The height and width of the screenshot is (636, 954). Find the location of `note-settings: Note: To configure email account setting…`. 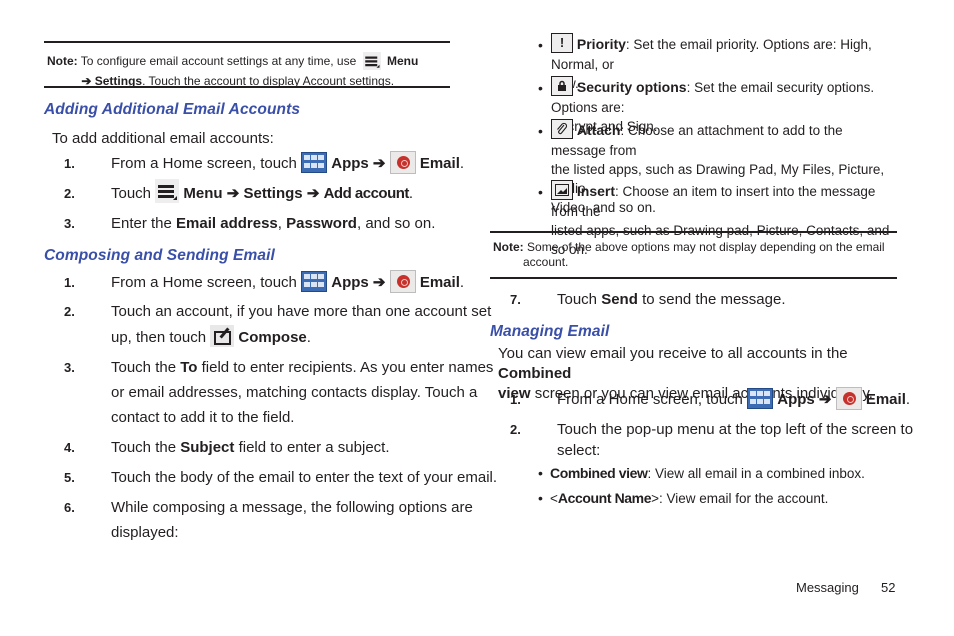

note-settings: Note: To configure email account setting… is located at coordinates (247, 69).